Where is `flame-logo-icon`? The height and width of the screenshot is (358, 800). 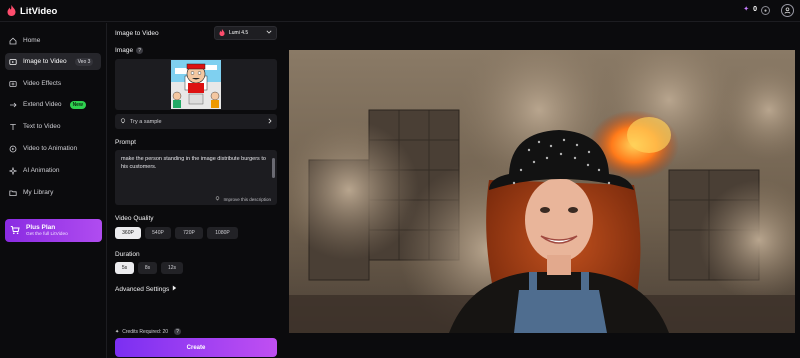
flame-logo-icon is located at coordinates (11, 11).